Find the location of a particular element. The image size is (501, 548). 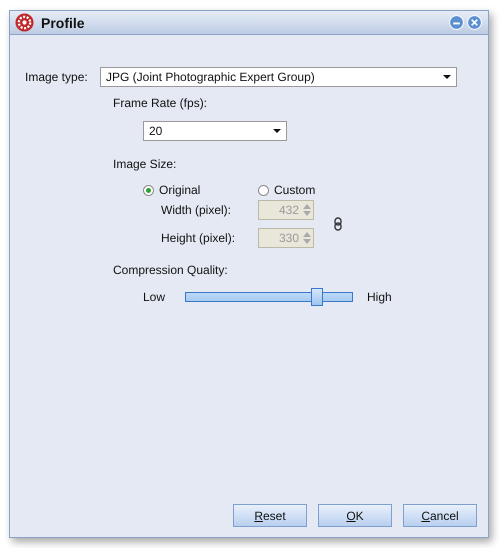

app-gear-icon is located at coordinates (24, 22).